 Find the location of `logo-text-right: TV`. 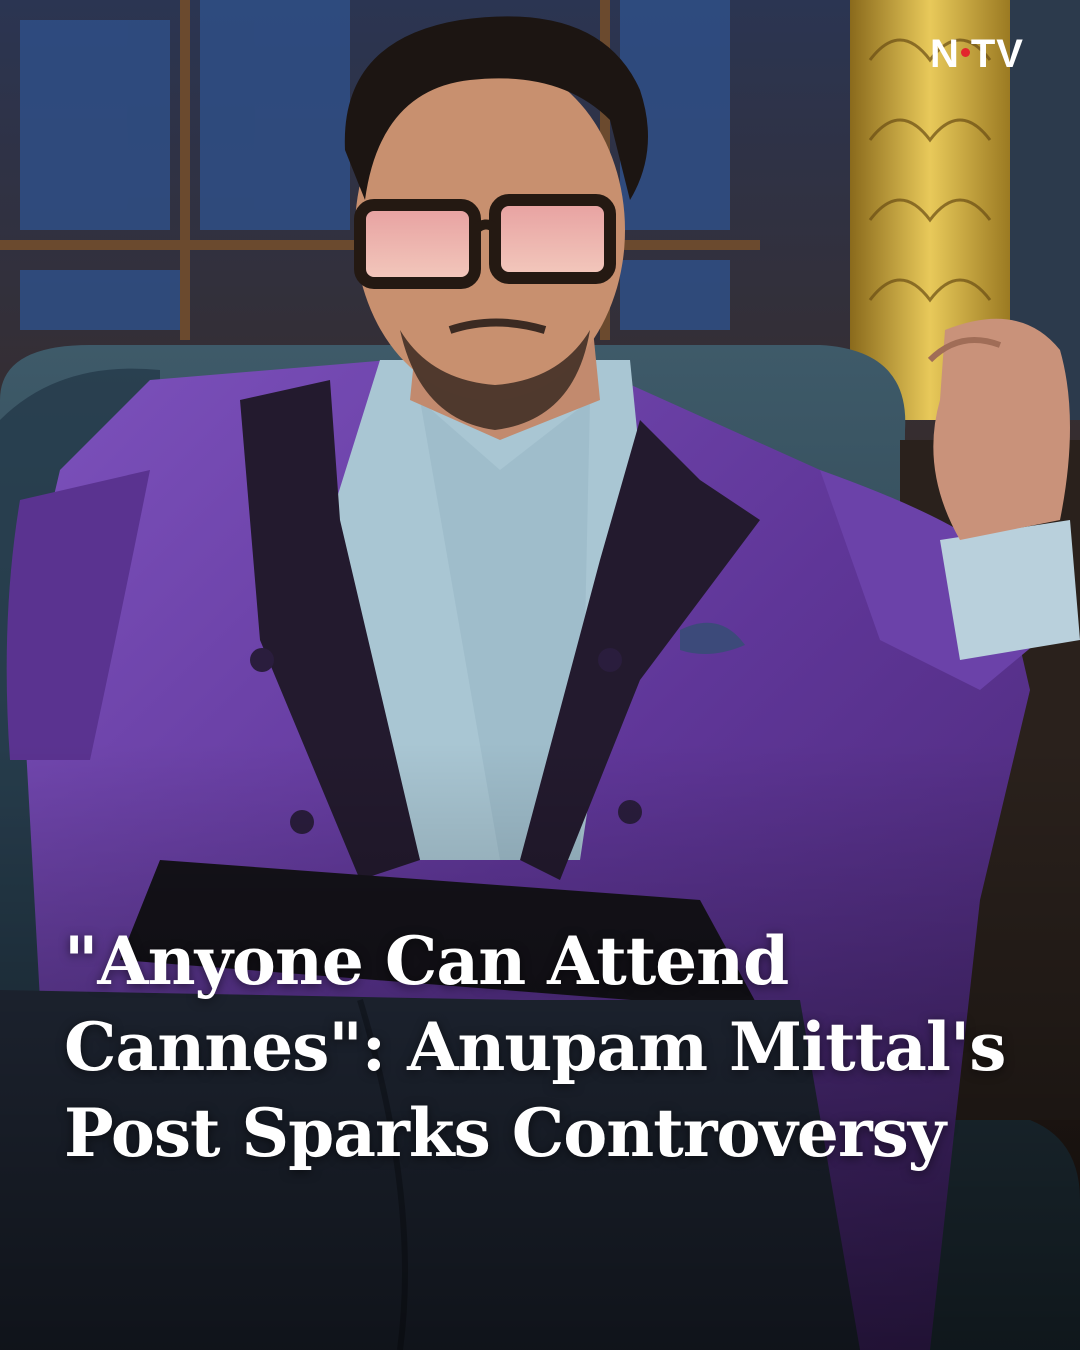

logo-text-right: TV is located at coordinates (997, 54).